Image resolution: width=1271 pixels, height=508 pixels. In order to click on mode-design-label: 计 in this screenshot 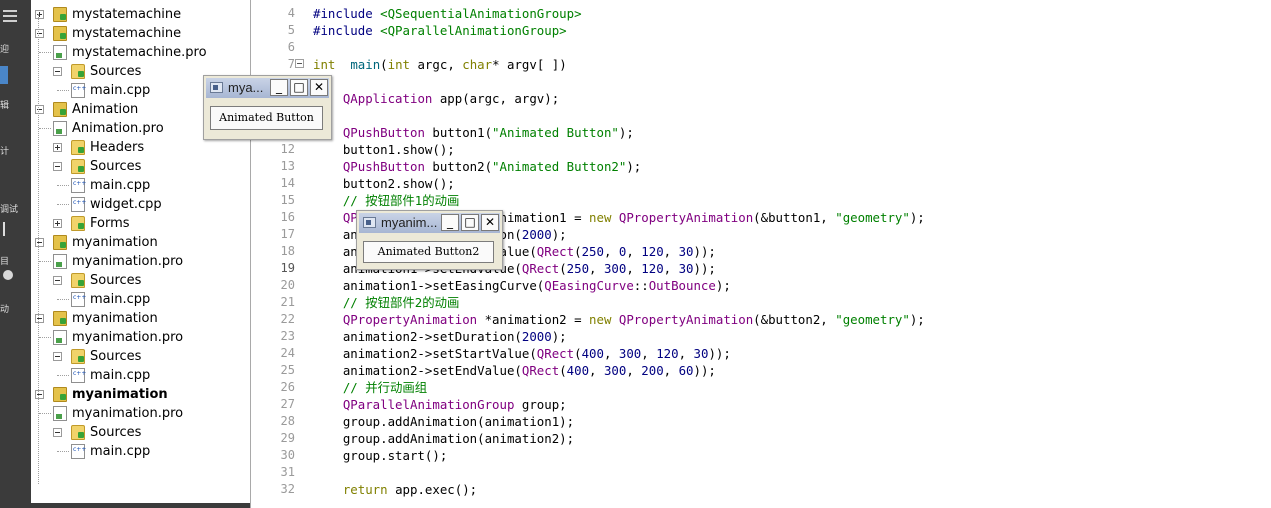, I will do `click(5, 152)`.